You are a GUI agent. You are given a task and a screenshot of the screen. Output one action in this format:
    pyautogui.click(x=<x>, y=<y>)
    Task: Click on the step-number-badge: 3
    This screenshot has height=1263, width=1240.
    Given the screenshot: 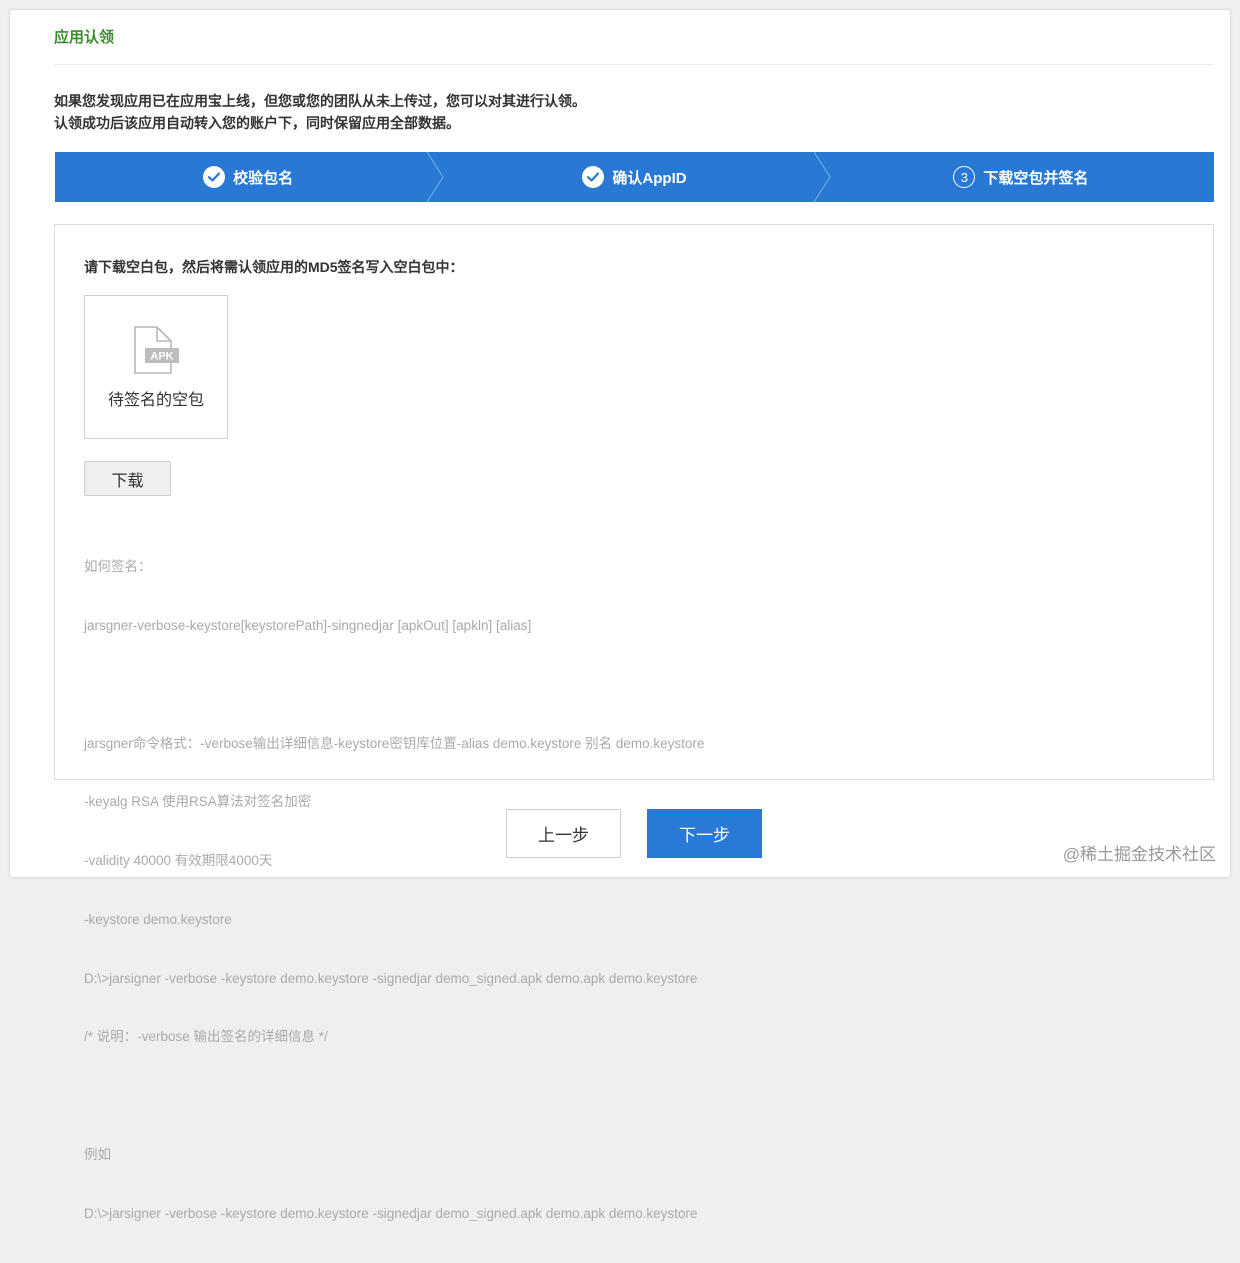 What is the action you would take?
    pyautogui.click(x=964, y=177)
    